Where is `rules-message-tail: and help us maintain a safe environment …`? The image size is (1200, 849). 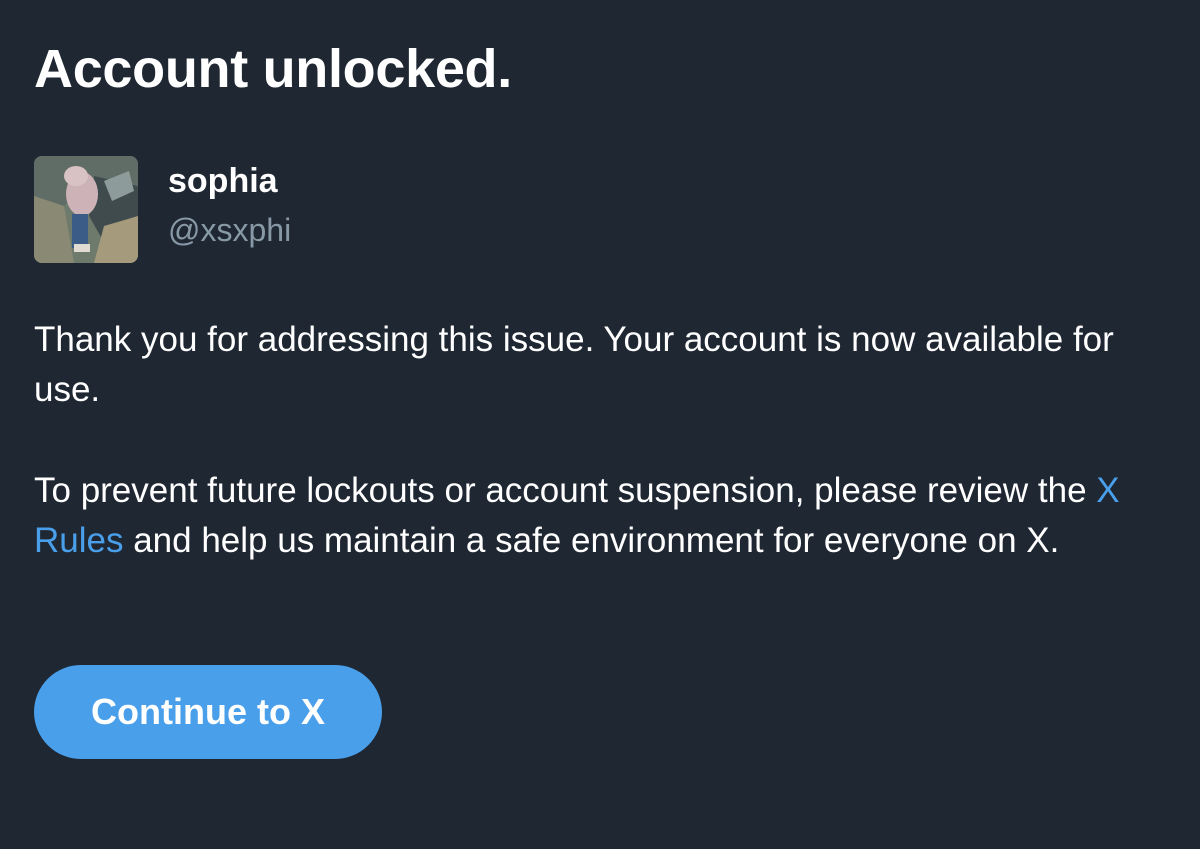 rules-message-tail: and help us maintain a safe environment … is located at coordinates (591, 540).